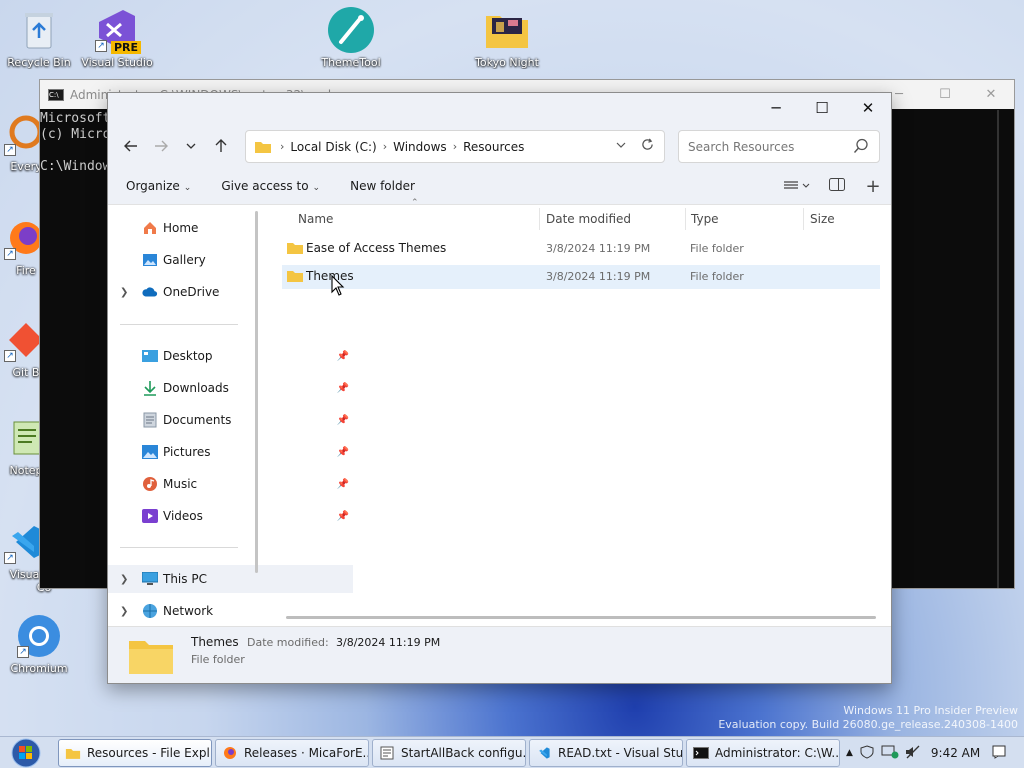 This screenshot has width=1024, height=768. I want to click on explorer-titlebar: ─ ☐ ✕, so click(499, 108).